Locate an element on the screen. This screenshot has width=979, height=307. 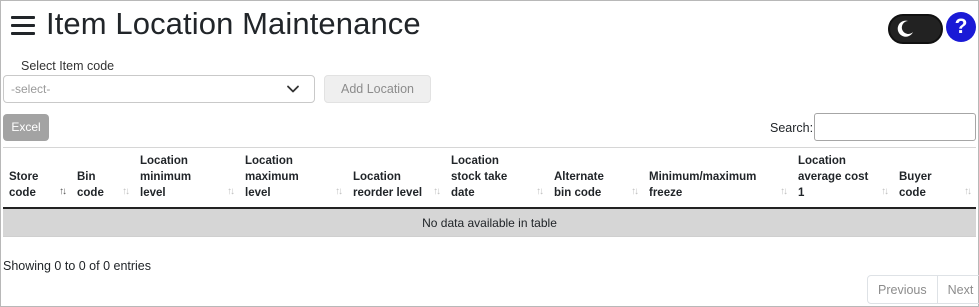
add-location-button: Add Location is located at coordinates (377, 89).